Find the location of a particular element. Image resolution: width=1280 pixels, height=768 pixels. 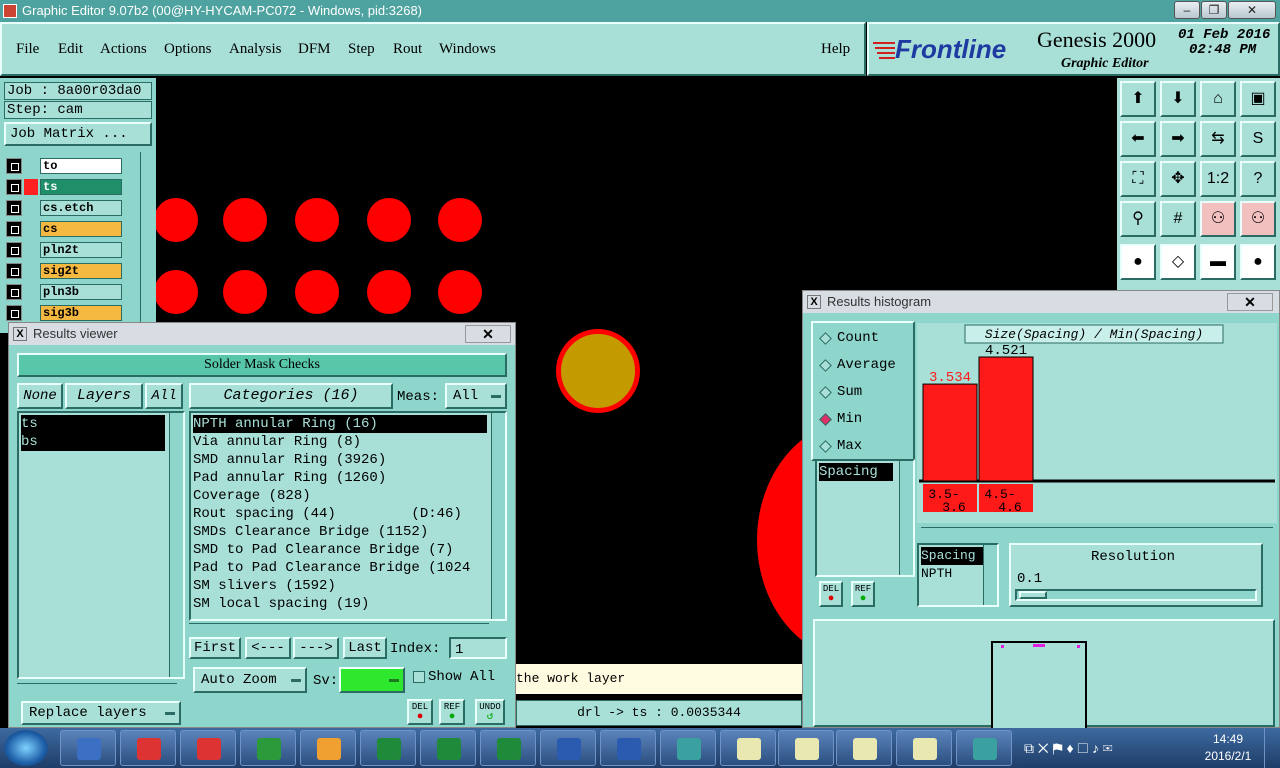

layer-list-scrollbar is located at coordinates (147, 242).